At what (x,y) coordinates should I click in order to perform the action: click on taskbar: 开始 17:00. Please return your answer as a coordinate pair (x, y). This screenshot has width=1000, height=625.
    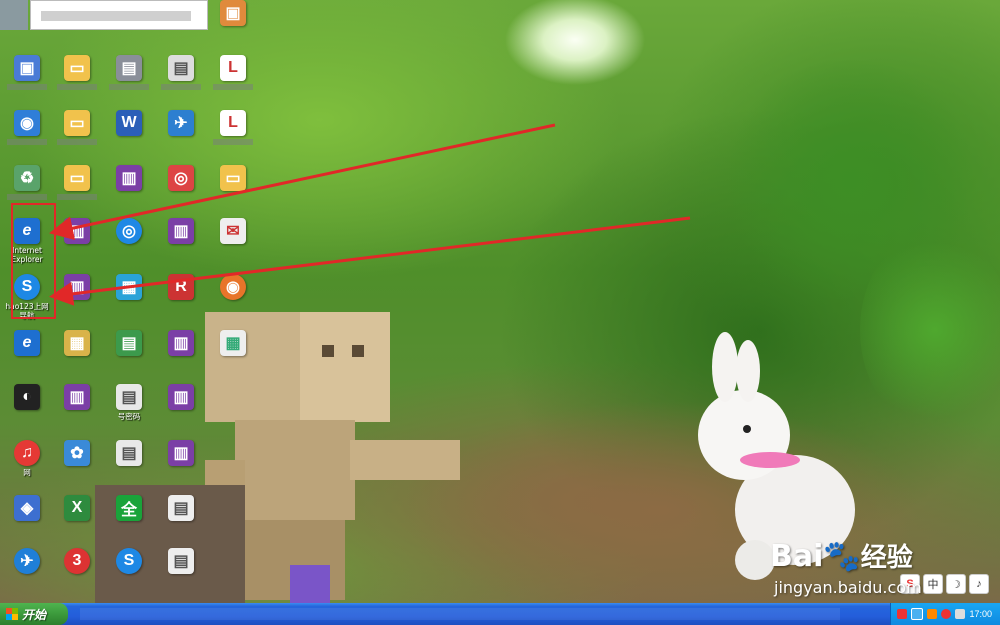
    Looking at the image, I should click on (500, 614).